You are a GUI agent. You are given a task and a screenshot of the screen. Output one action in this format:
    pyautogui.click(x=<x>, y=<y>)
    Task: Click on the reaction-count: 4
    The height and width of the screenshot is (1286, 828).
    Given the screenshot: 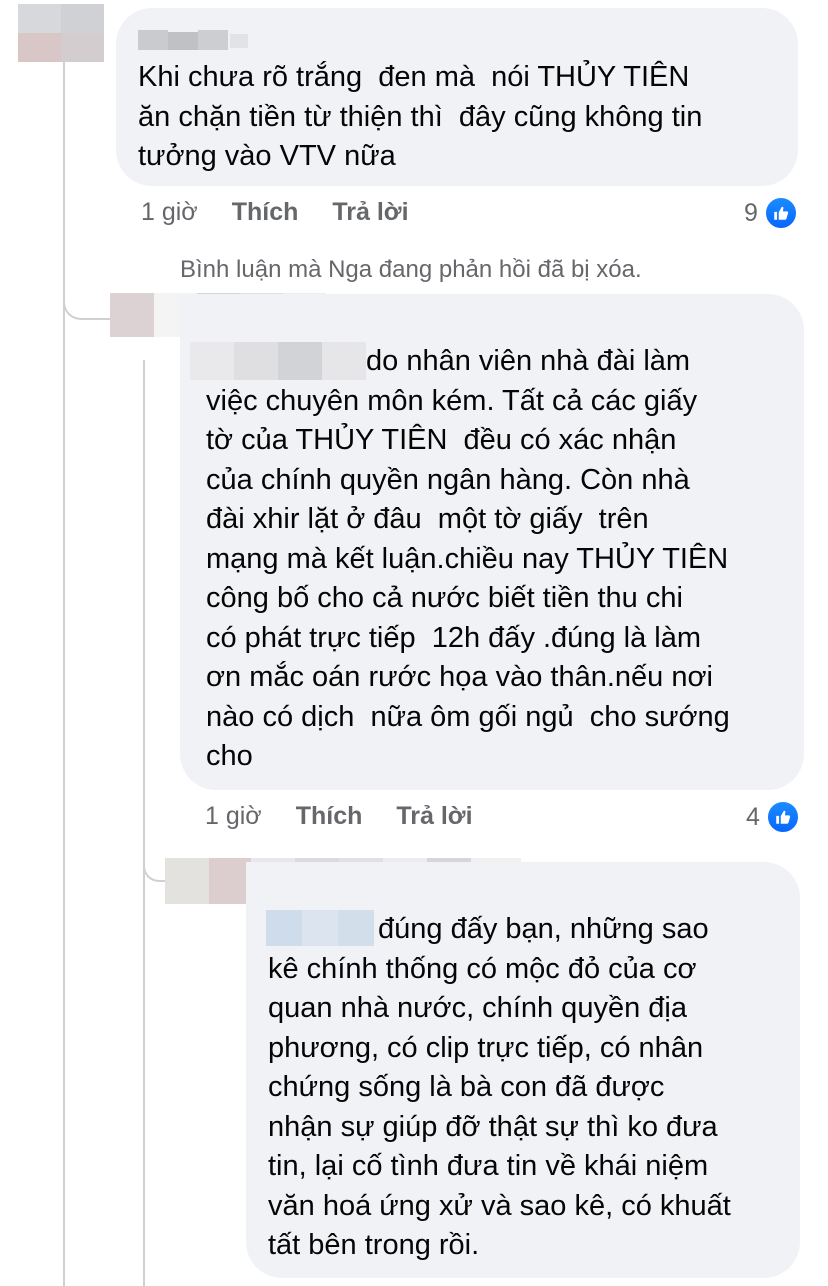 What is the action you would take?
    pyautogui.click(x=773, y=817)
    